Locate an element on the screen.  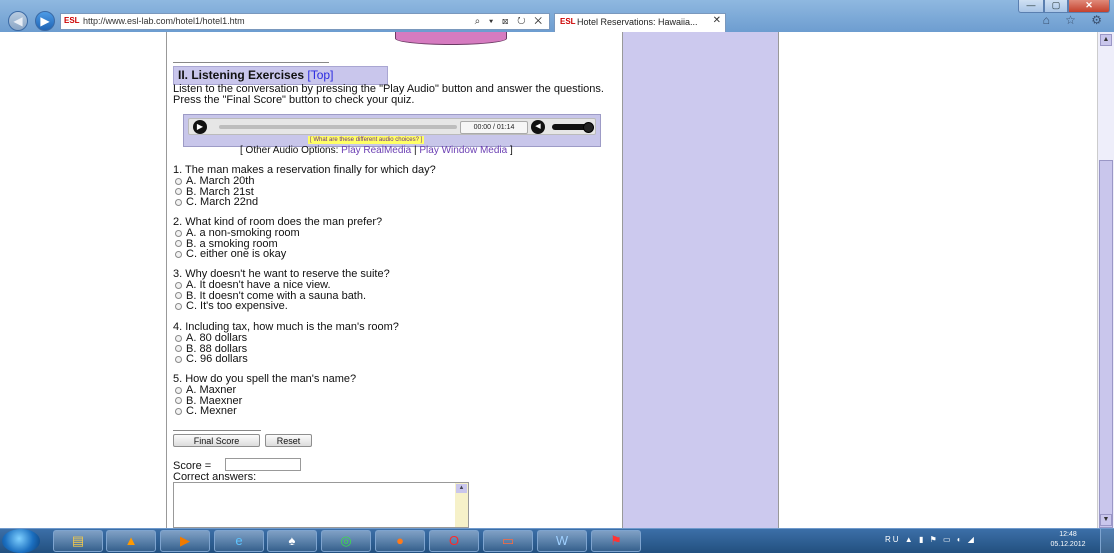
volume-knob is located at coordinates (588, 127).